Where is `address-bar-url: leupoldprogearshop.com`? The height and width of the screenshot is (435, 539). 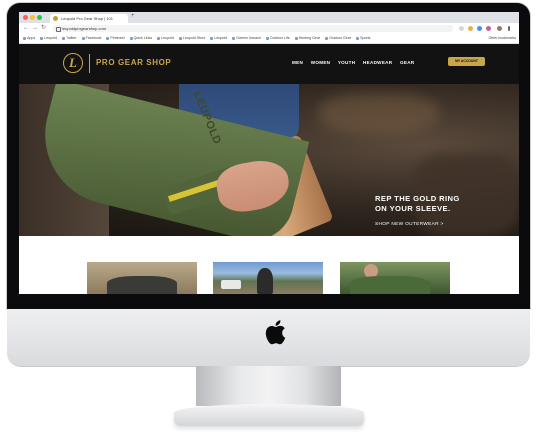
address-bar-url: leupoldprogearshop.com is located at coordinates (84, 28).